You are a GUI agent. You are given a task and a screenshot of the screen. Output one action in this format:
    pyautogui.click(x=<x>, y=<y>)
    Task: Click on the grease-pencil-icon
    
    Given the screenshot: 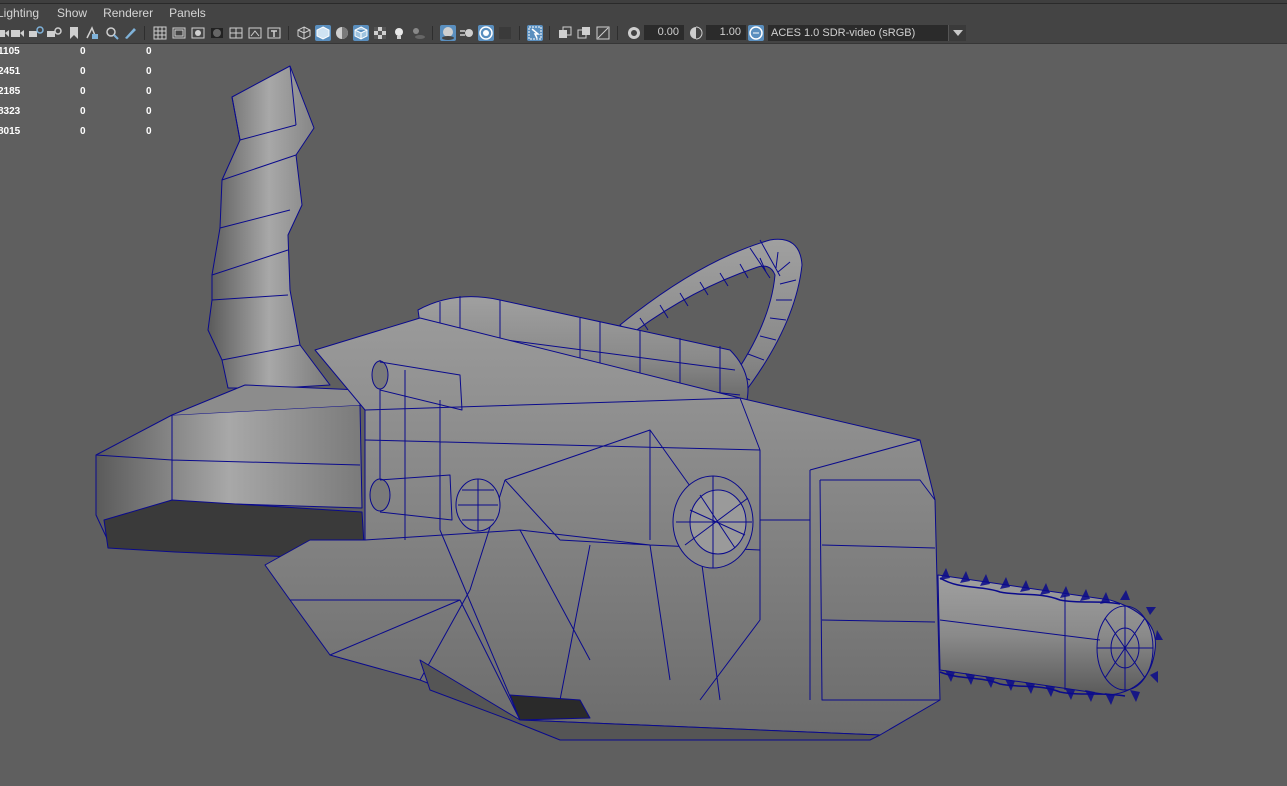 What is the action you would take?
    pyautogui.click(x=130, y=33)
    